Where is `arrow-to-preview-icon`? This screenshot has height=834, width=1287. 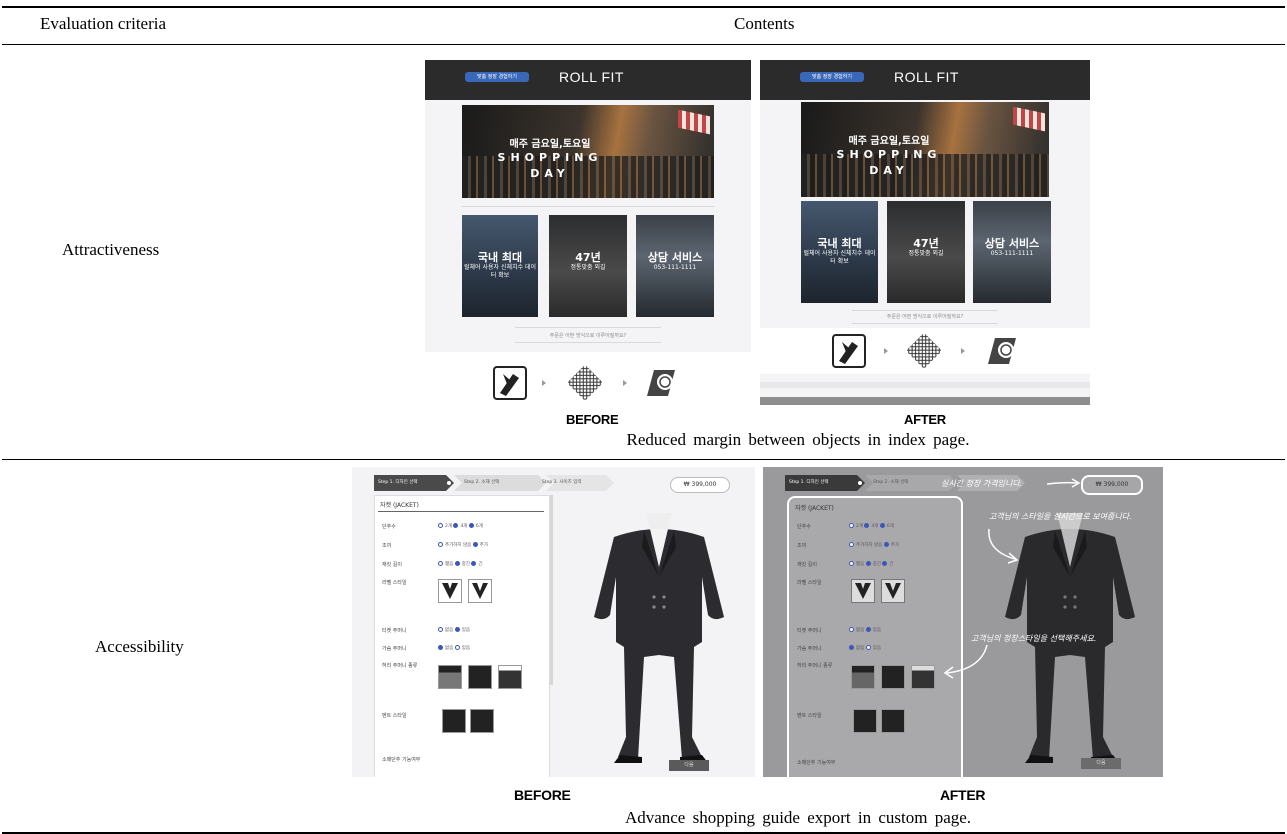
arrow-to-preview-icon is located at coordinates (1003, 546).